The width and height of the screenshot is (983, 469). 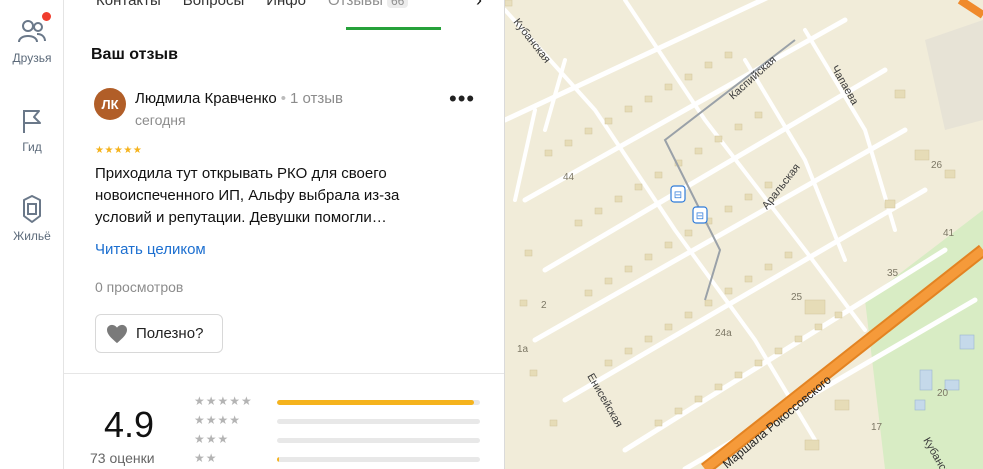 I want to click on housing-icon, so click(x=32, y=210).